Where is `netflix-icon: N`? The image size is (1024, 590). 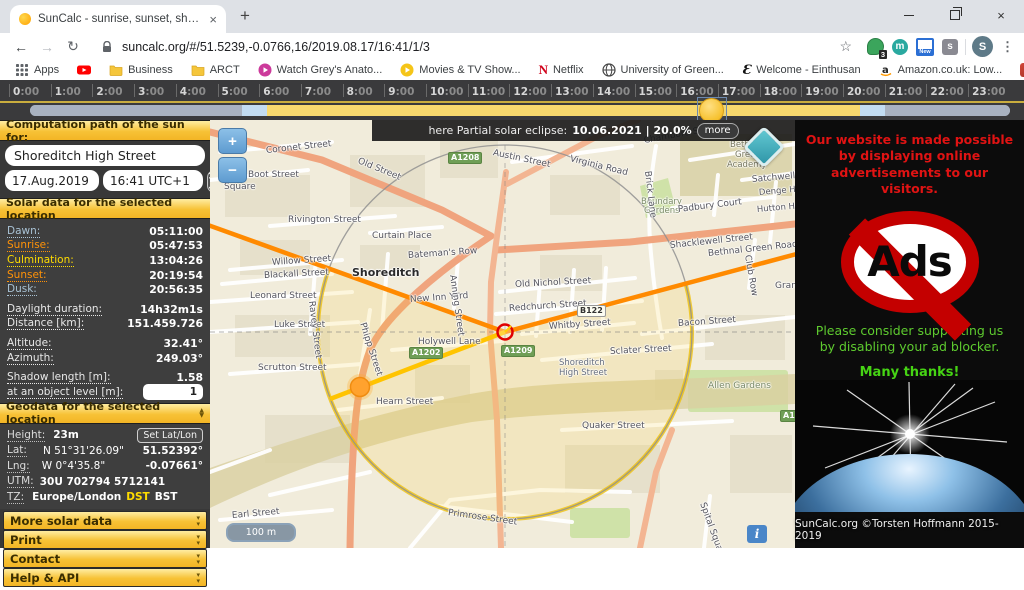 netflix-icon: N is located at coordinates (543, 69).